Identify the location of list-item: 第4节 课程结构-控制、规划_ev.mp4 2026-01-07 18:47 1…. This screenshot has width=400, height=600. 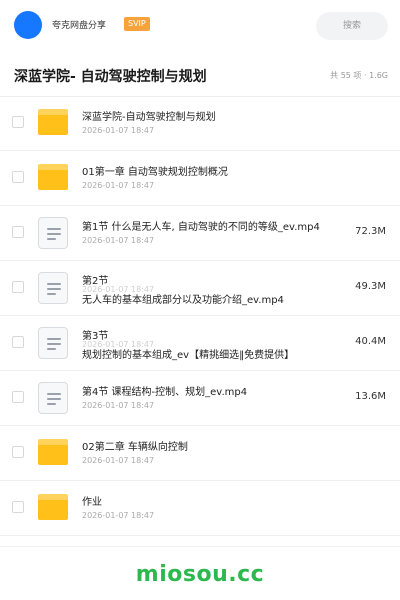
(200, 398).